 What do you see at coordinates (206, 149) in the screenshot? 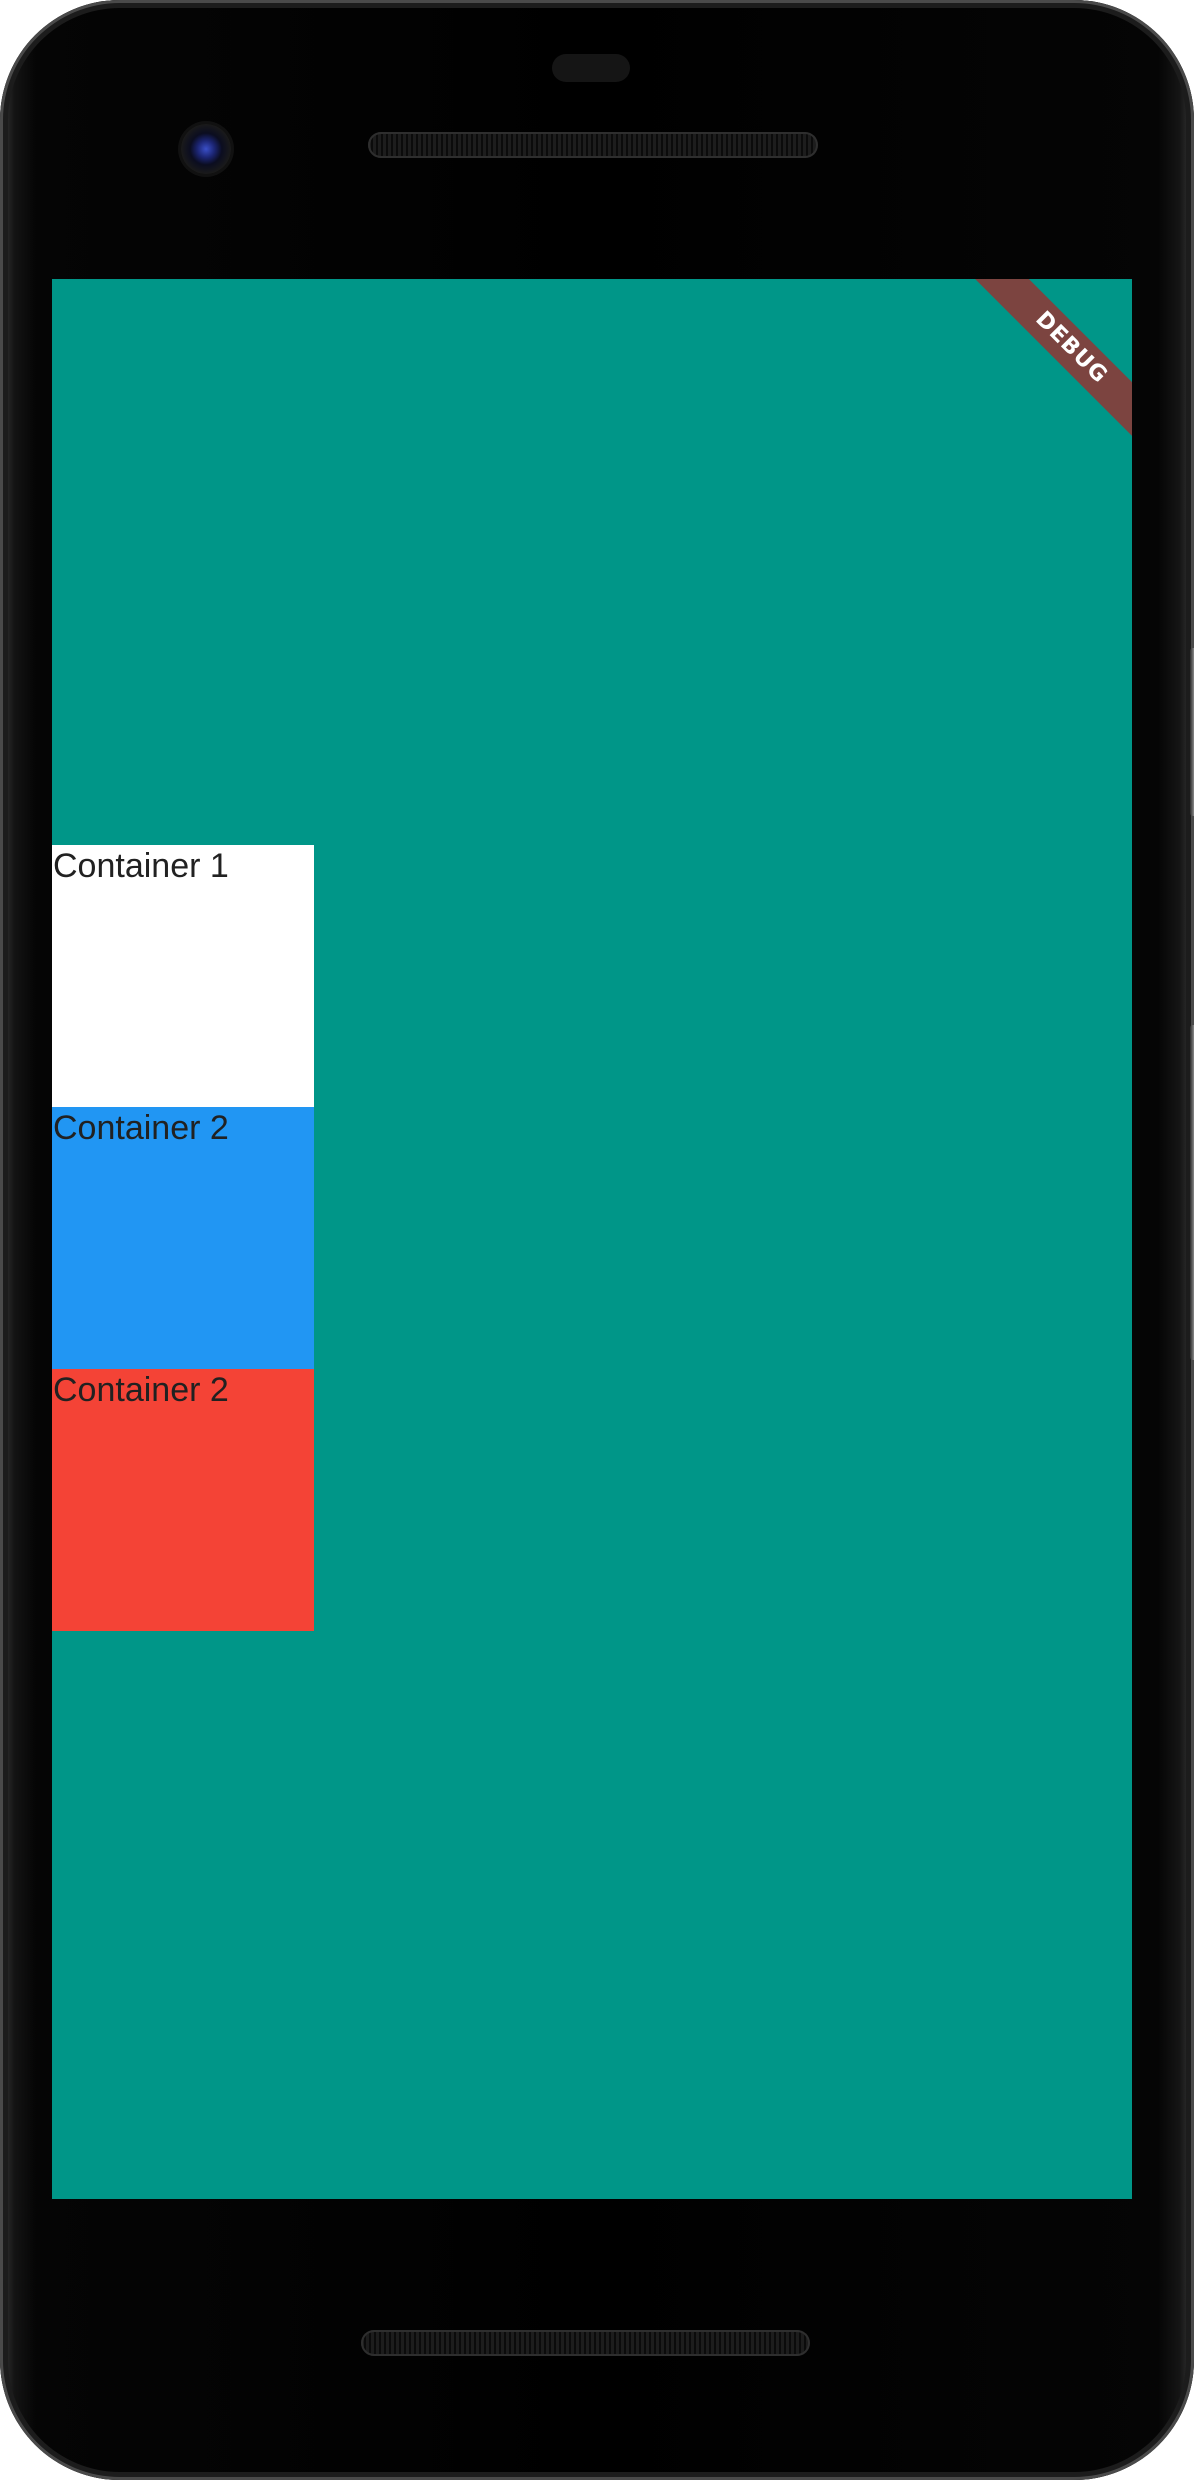
I see `front-camera-icon` at bounding box center [206, 149].